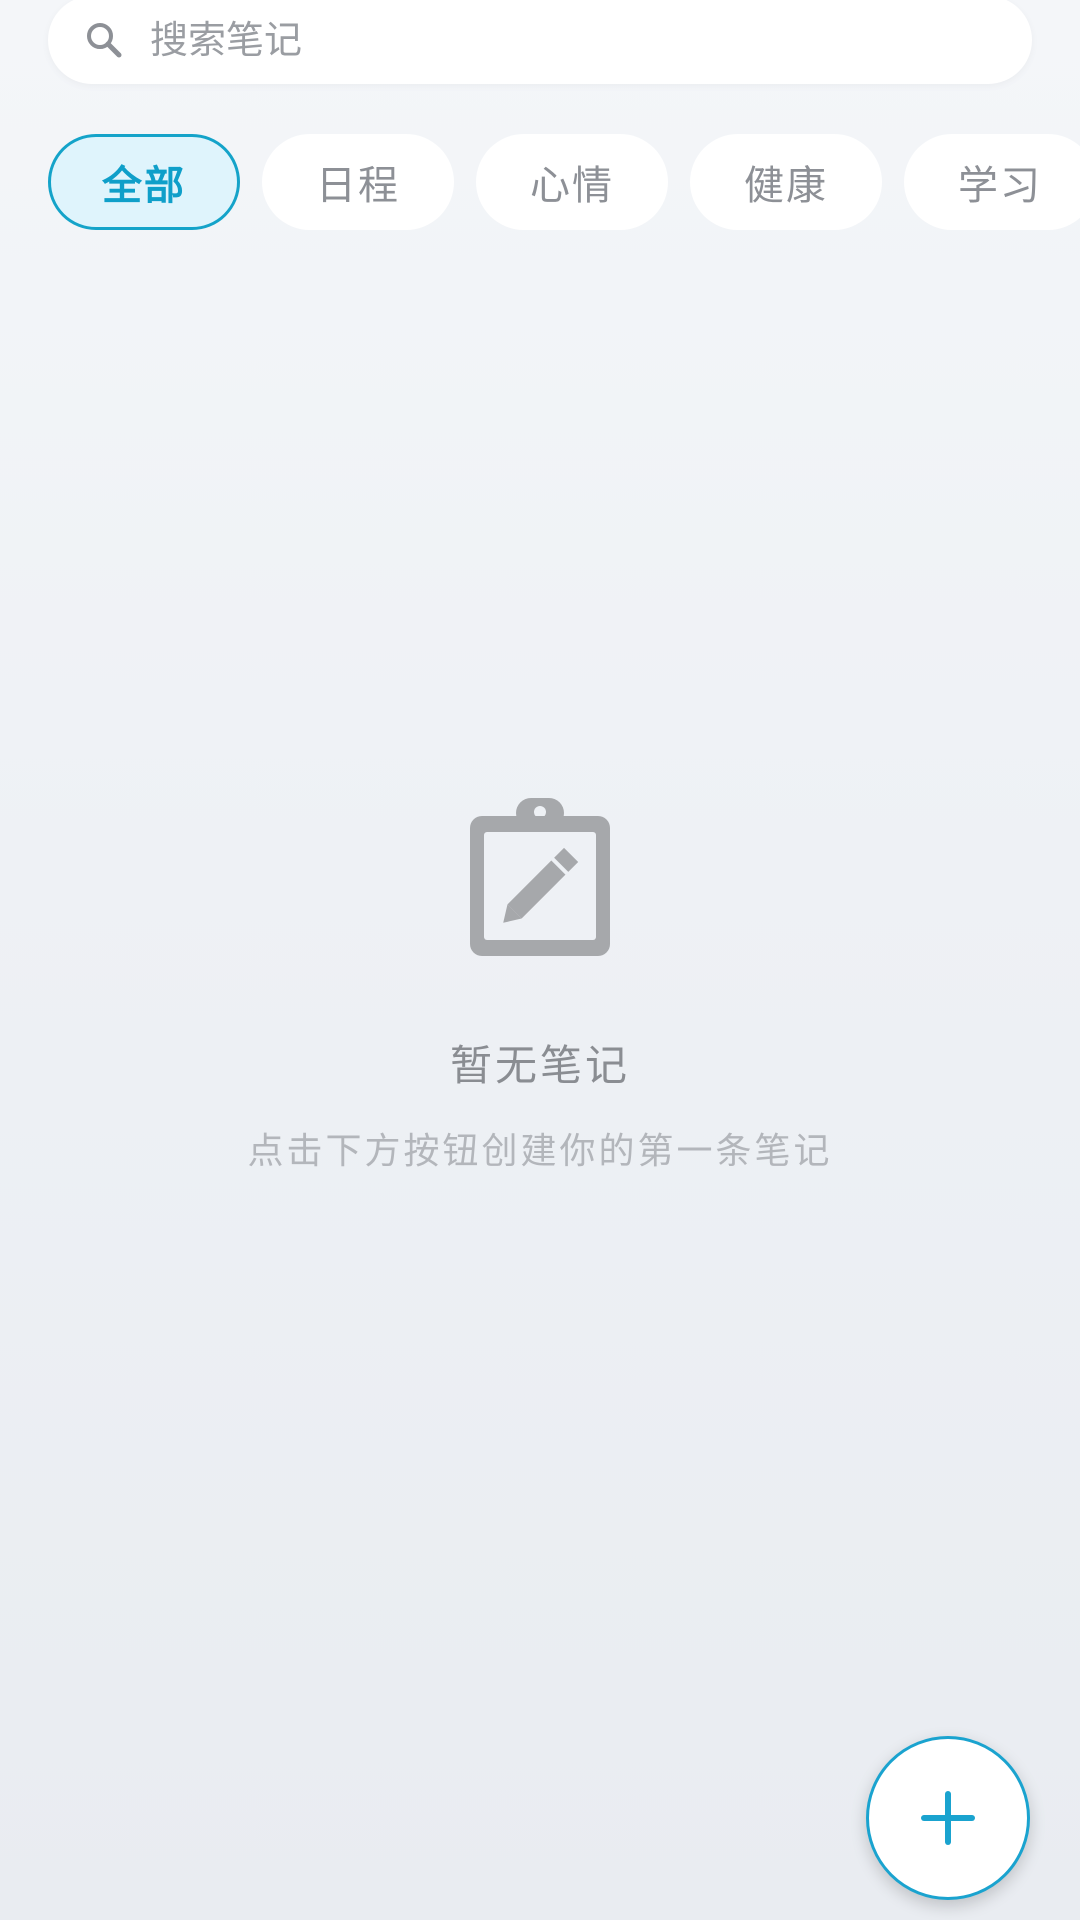 Image resolution: width=1080 pixels, height=1920 pixels. What do you see at coordinates (104, 40) in the screenshot?
I see `search-icon` at bounding box center [104, 40].